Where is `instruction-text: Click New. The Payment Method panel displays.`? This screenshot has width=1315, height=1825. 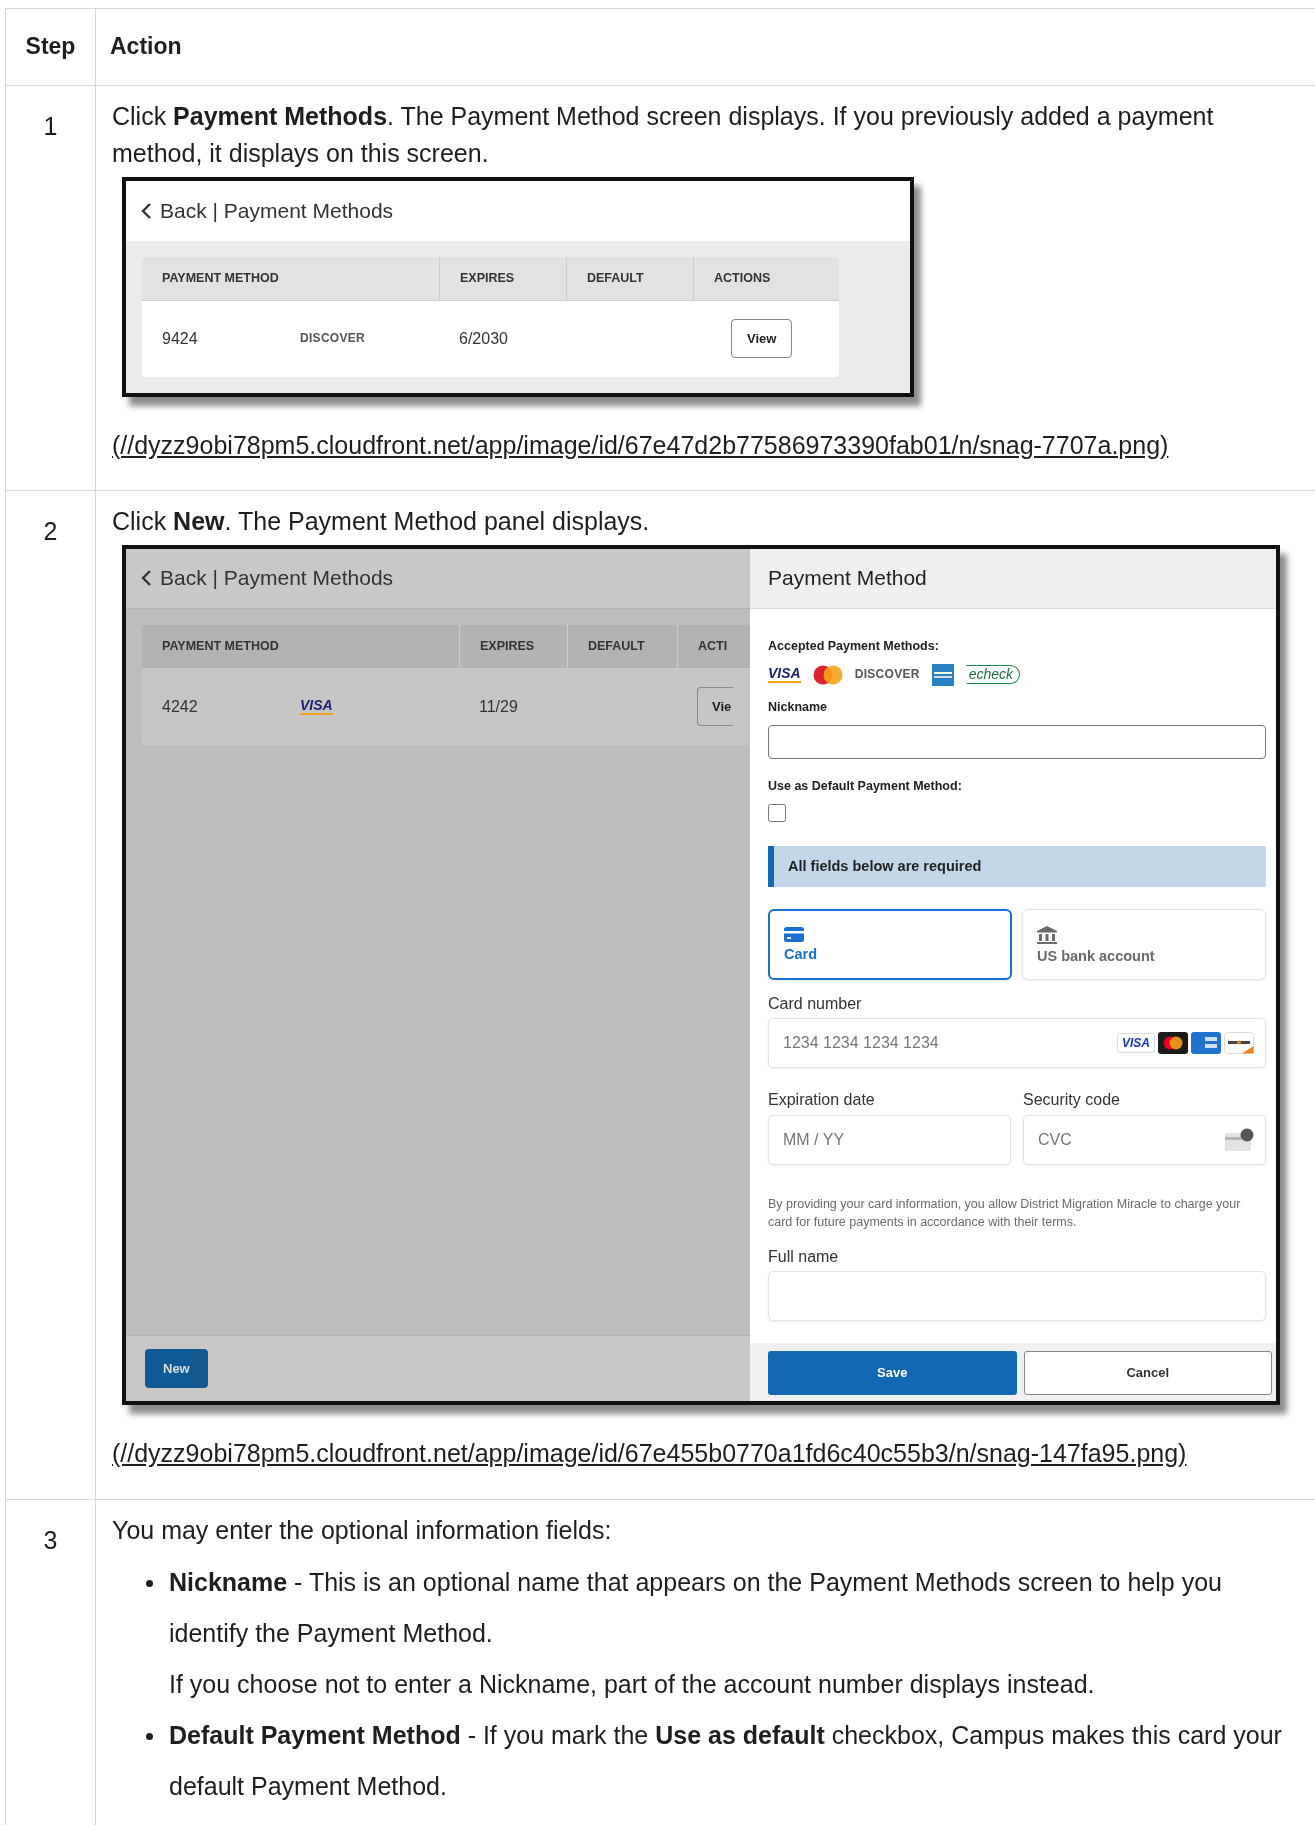 instruction-text: Click New. The Payment Method panel displays. is located at coordinates (381, 521).